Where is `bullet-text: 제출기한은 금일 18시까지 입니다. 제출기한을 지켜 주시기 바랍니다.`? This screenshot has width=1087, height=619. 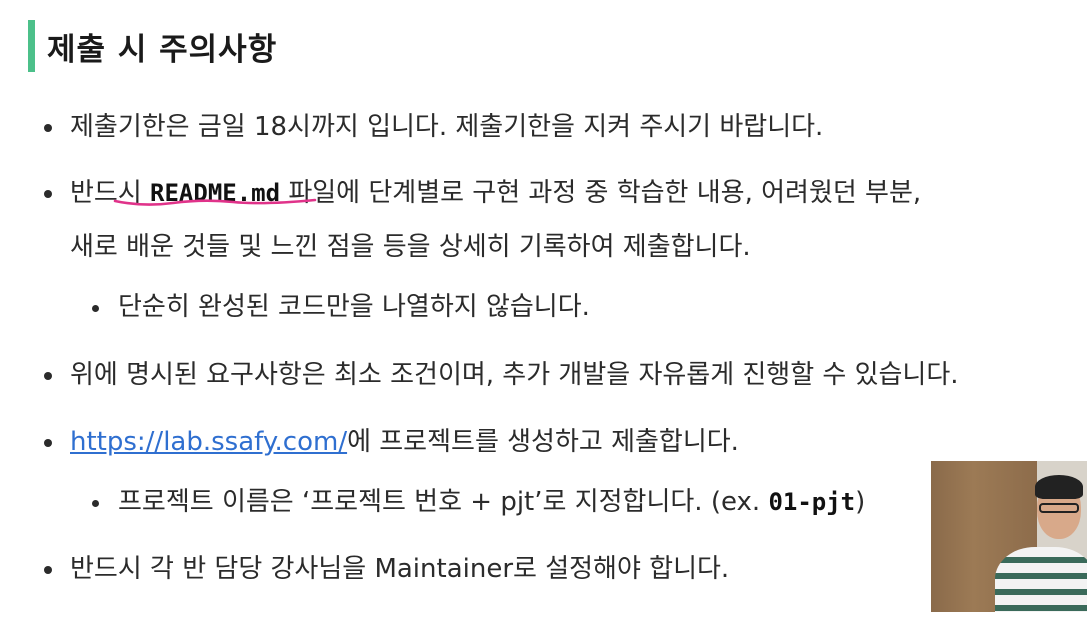 bullet-text: 제출기한은 금일 18시까지 입니다. 제출기한을 지켜 주시기 바랍니다. is located at coordinates (447, 127).